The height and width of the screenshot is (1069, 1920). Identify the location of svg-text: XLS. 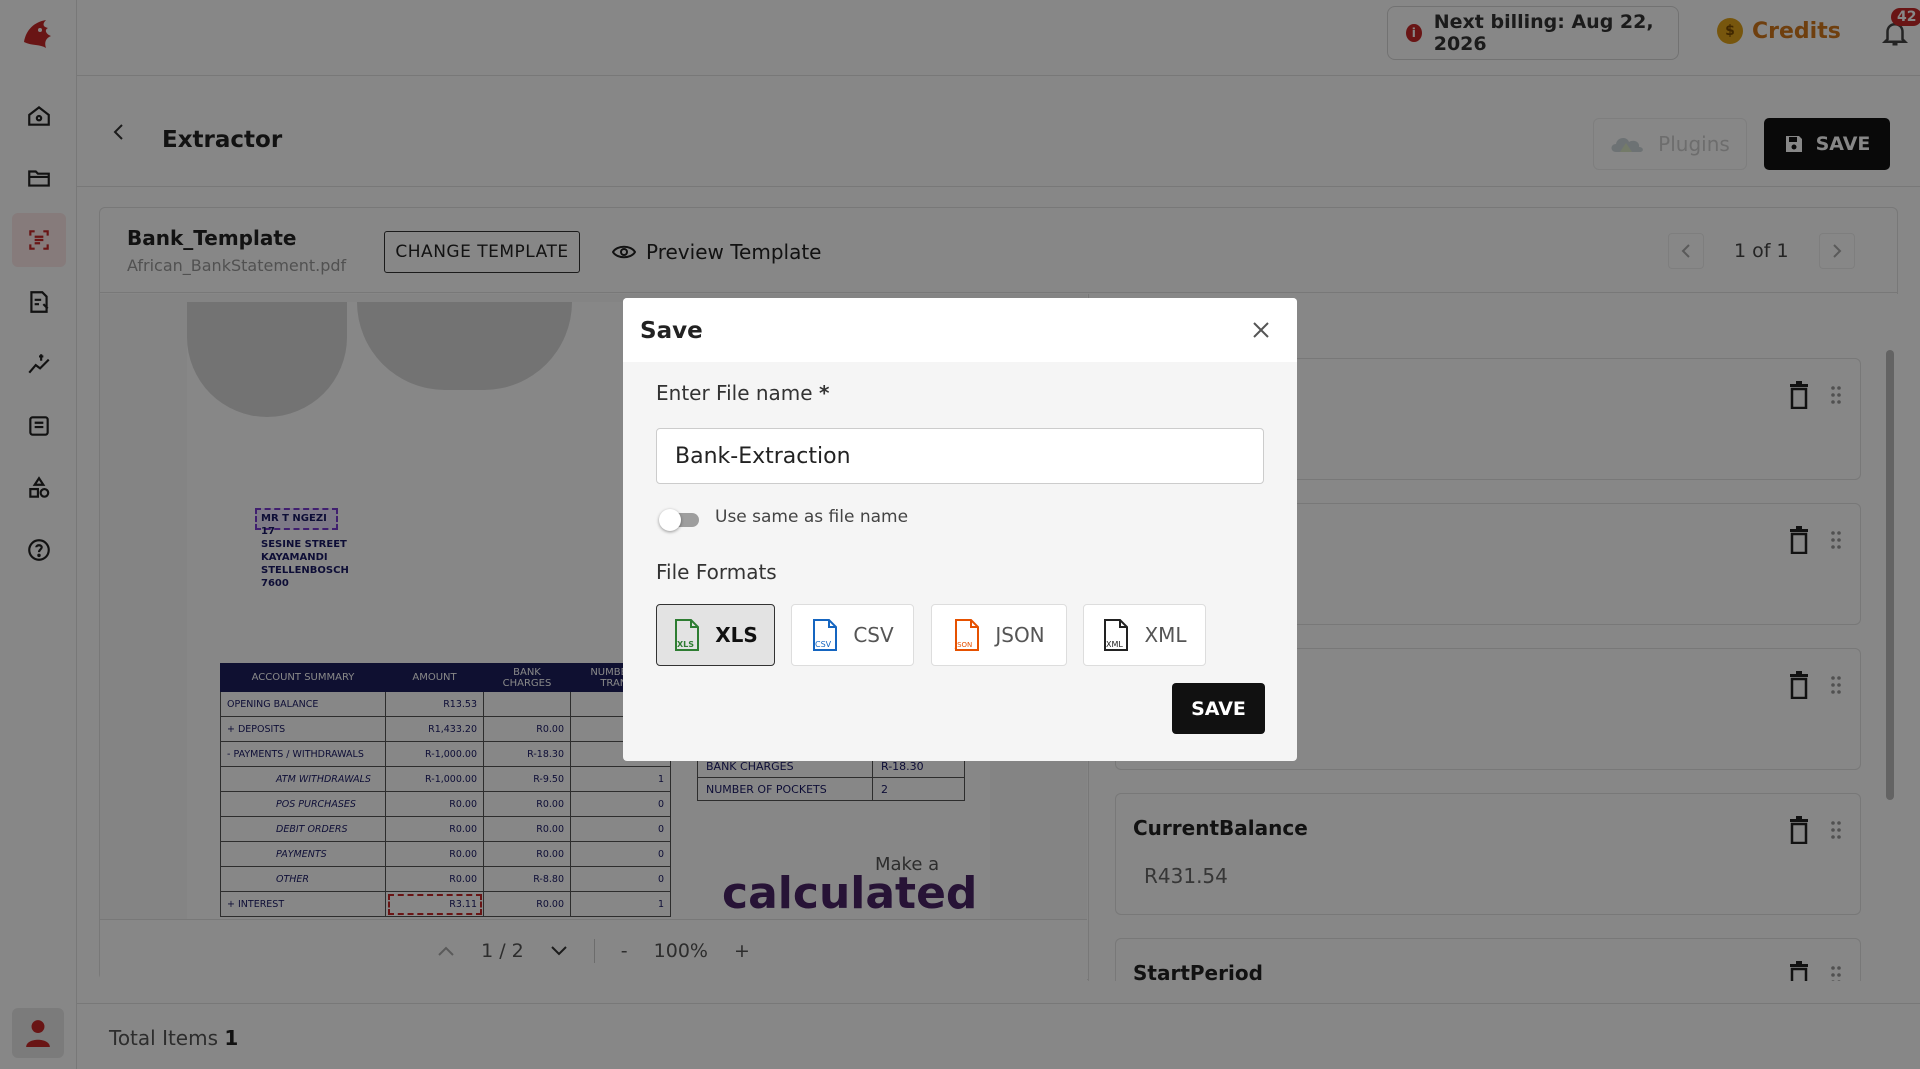
(685, 644).